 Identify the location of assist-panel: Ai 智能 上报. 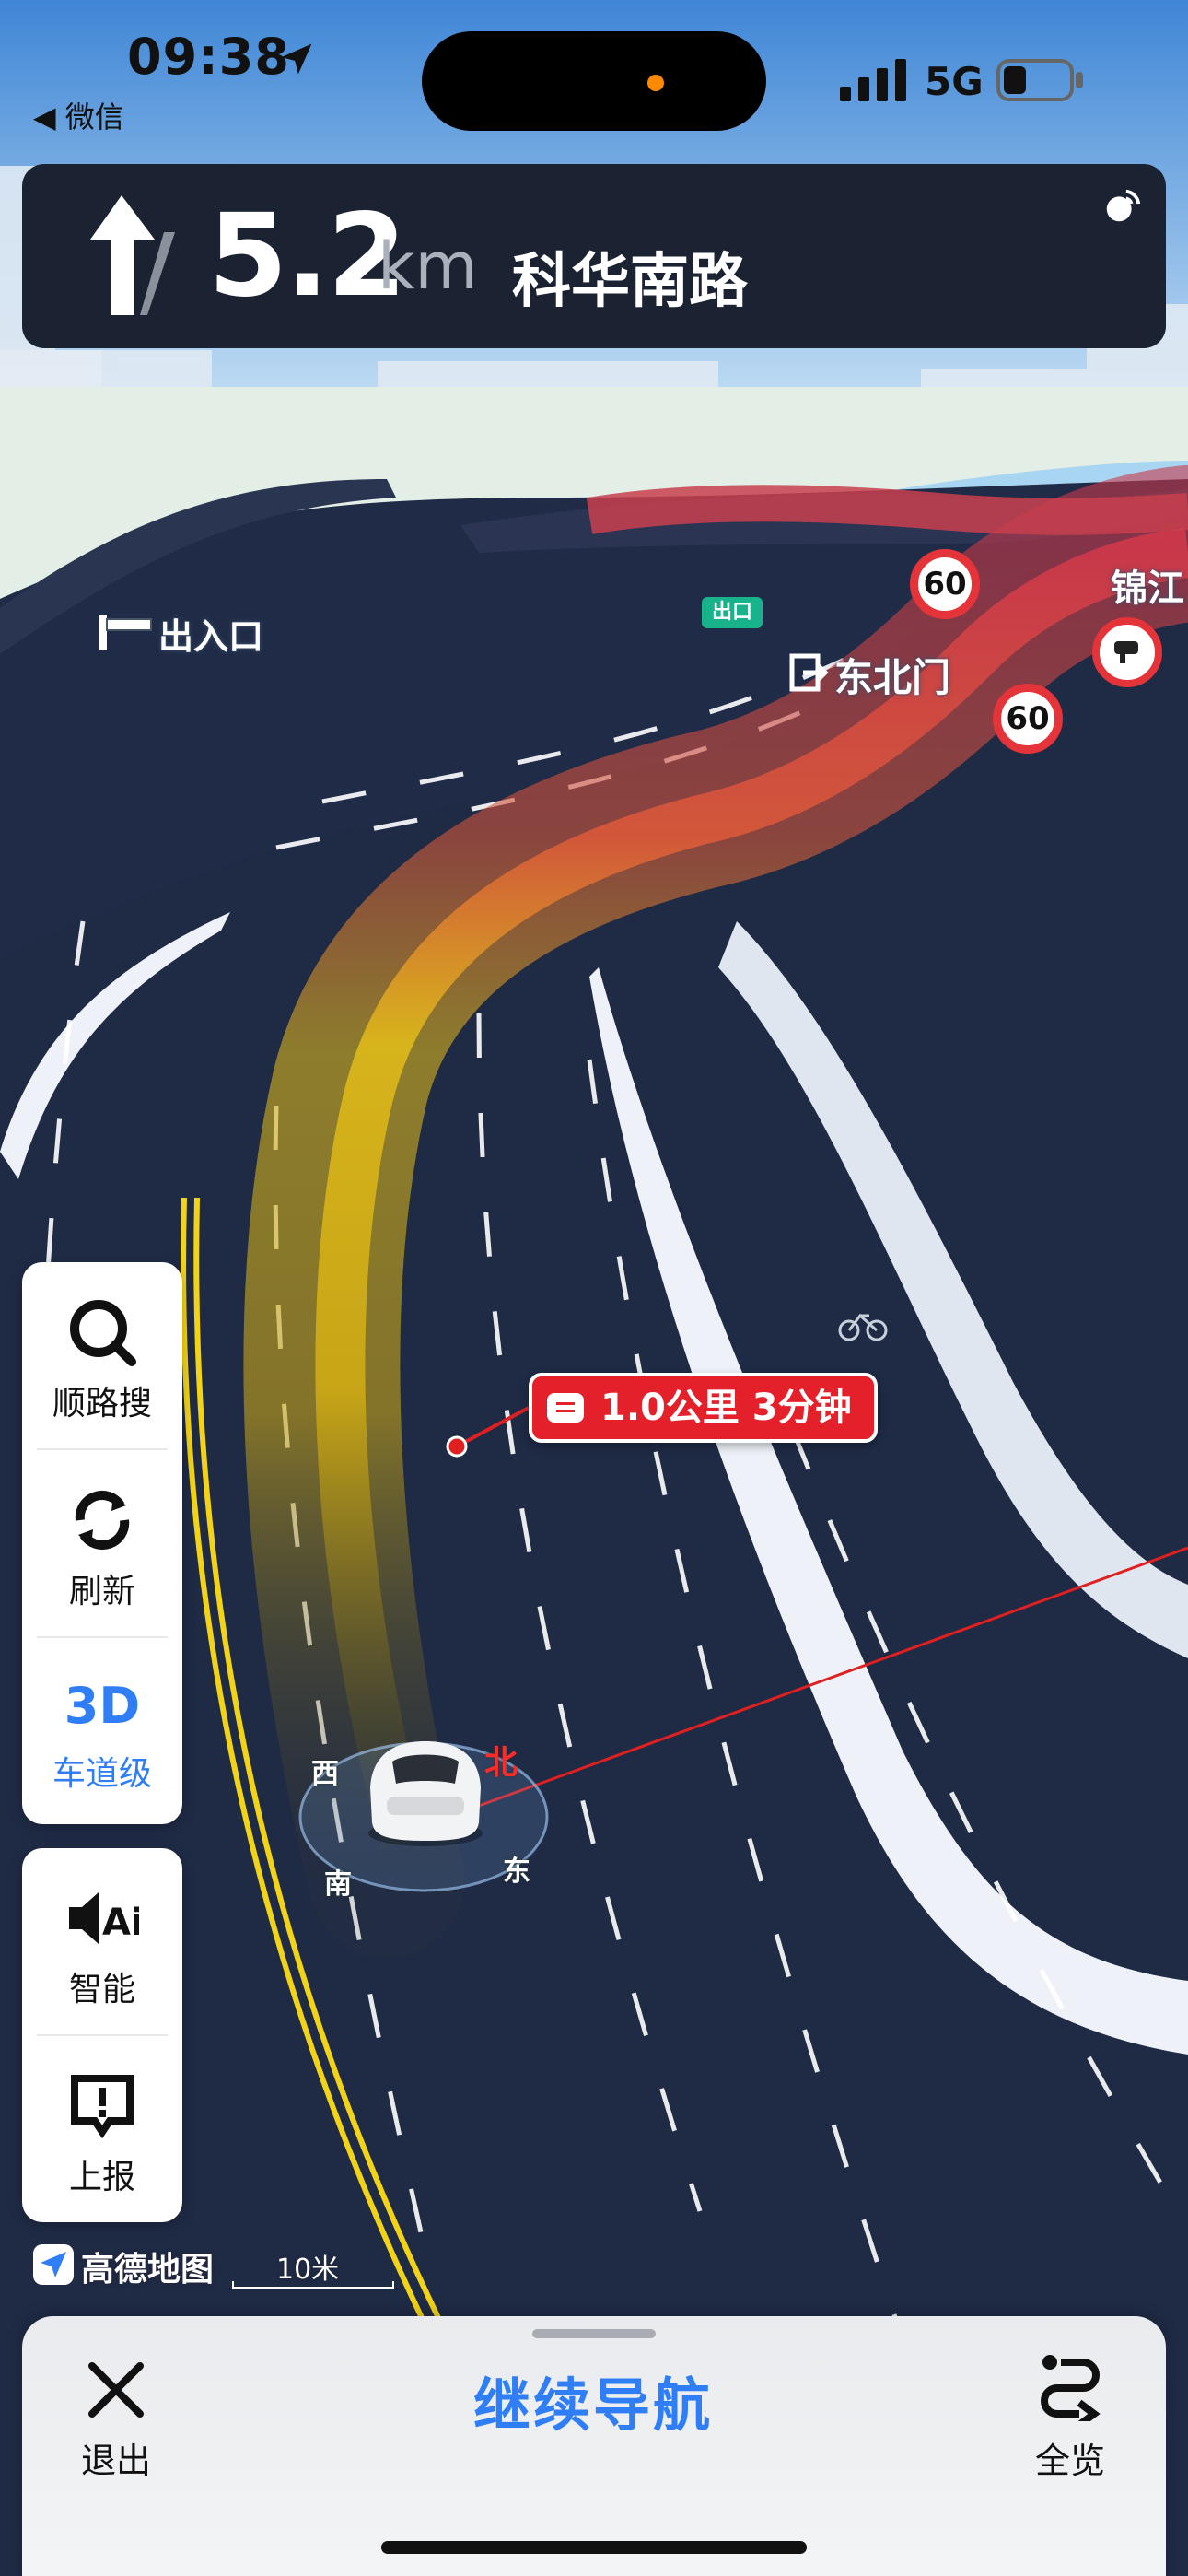
(102, 2035).